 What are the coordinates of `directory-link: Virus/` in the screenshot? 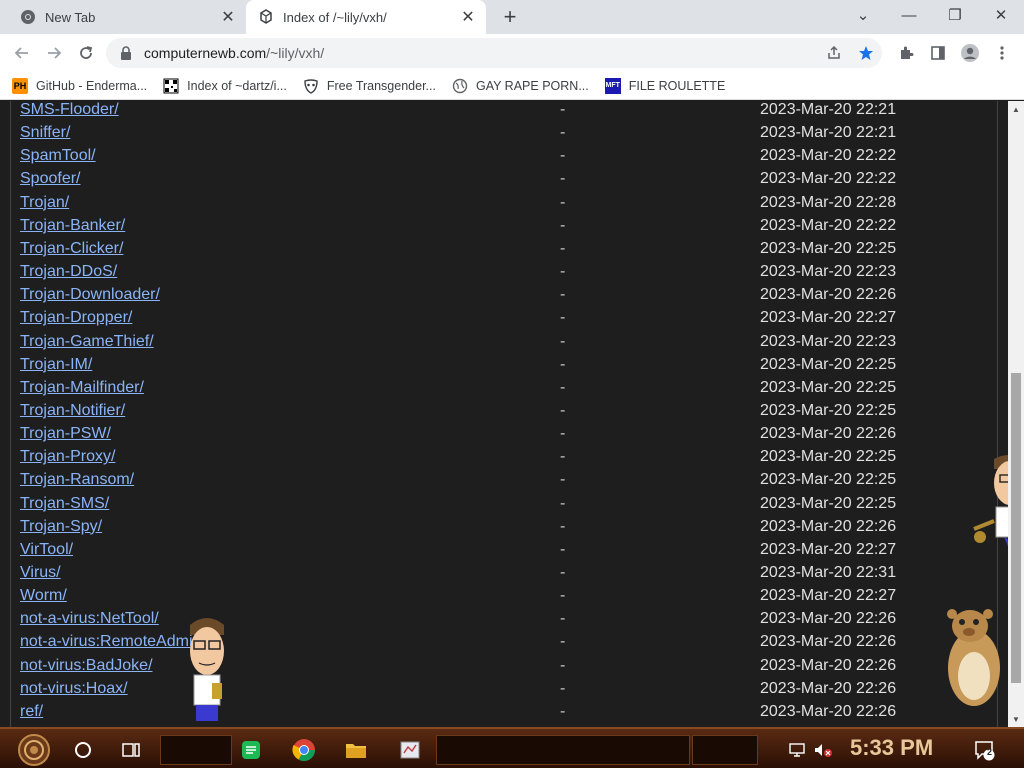 It's located at (40, 573).